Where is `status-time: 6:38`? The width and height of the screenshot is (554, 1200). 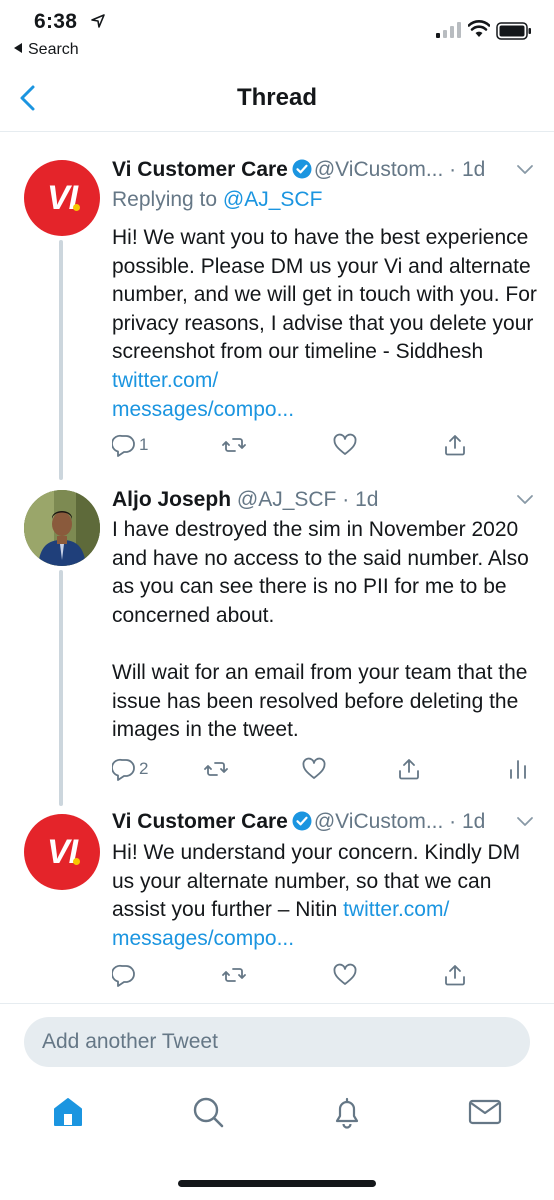
status-time: 6:38 is located at coordinates (56, 21).